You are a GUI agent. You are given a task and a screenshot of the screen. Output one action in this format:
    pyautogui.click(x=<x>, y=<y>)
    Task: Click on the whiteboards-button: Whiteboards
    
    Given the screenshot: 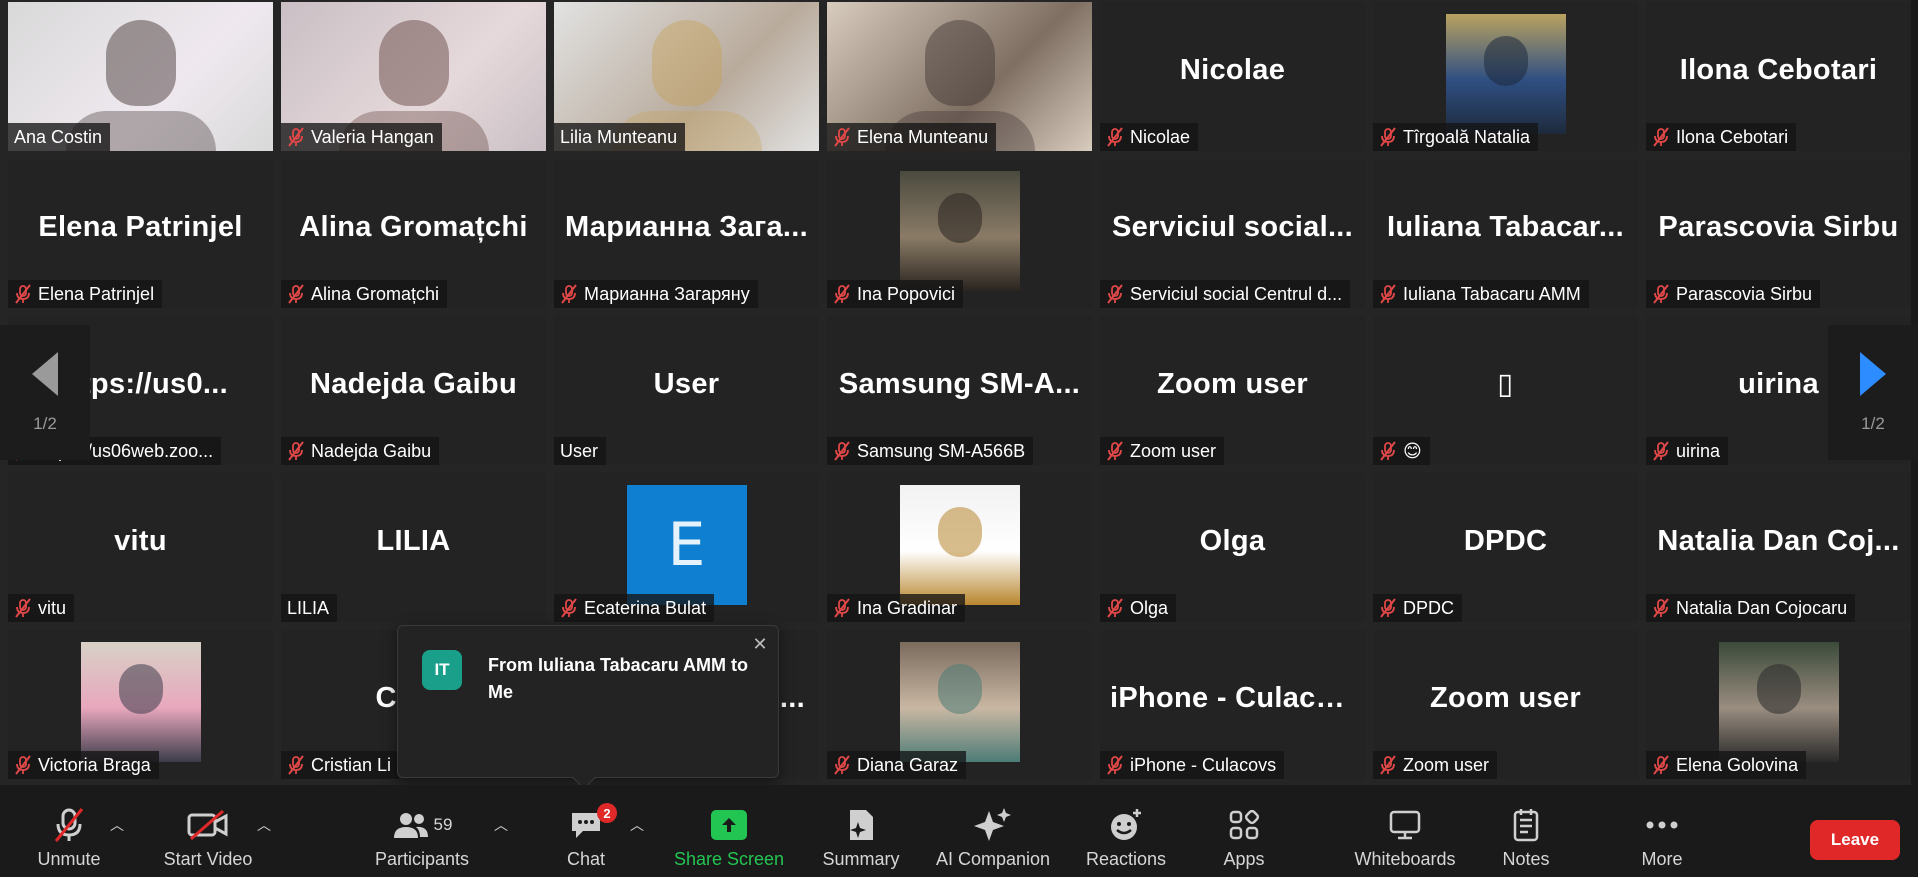 What is the action you would take?
    pyautogui.click(x=1405, y=831)
    